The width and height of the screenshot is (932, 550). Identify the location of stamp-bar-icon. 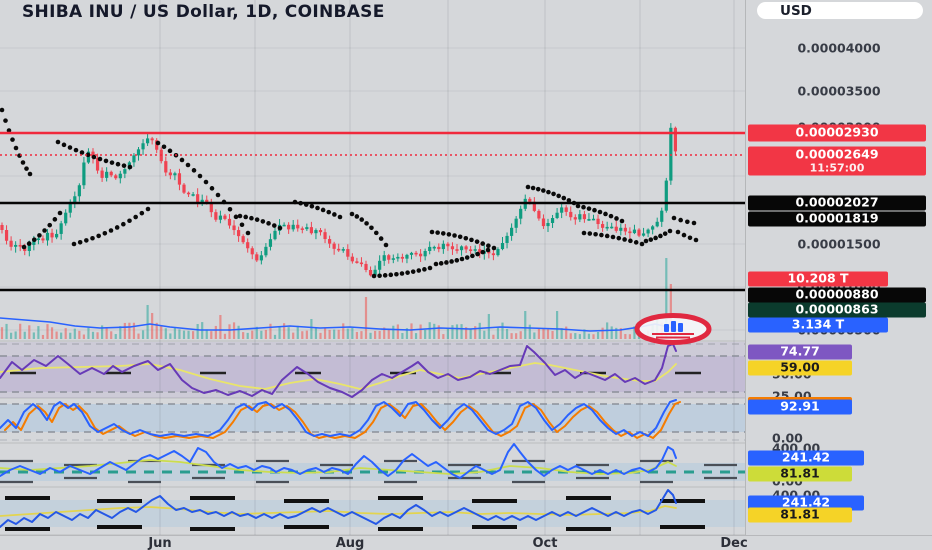
(666, 328).